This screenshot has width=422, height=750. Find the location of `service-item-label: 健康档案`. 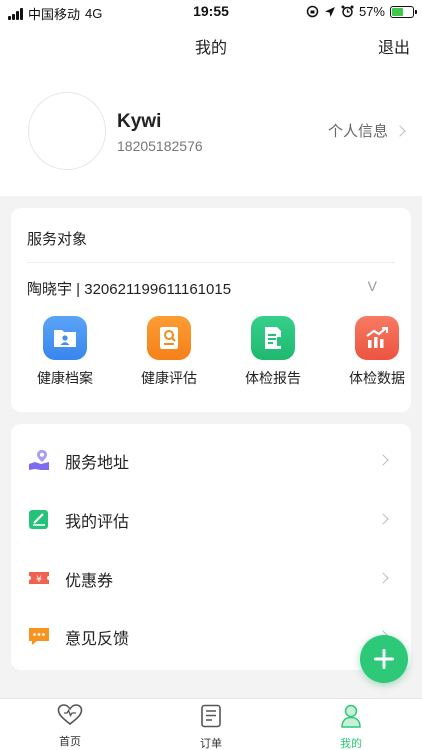

service-item-label: 健康档案 is located at coordinates (65, 378).